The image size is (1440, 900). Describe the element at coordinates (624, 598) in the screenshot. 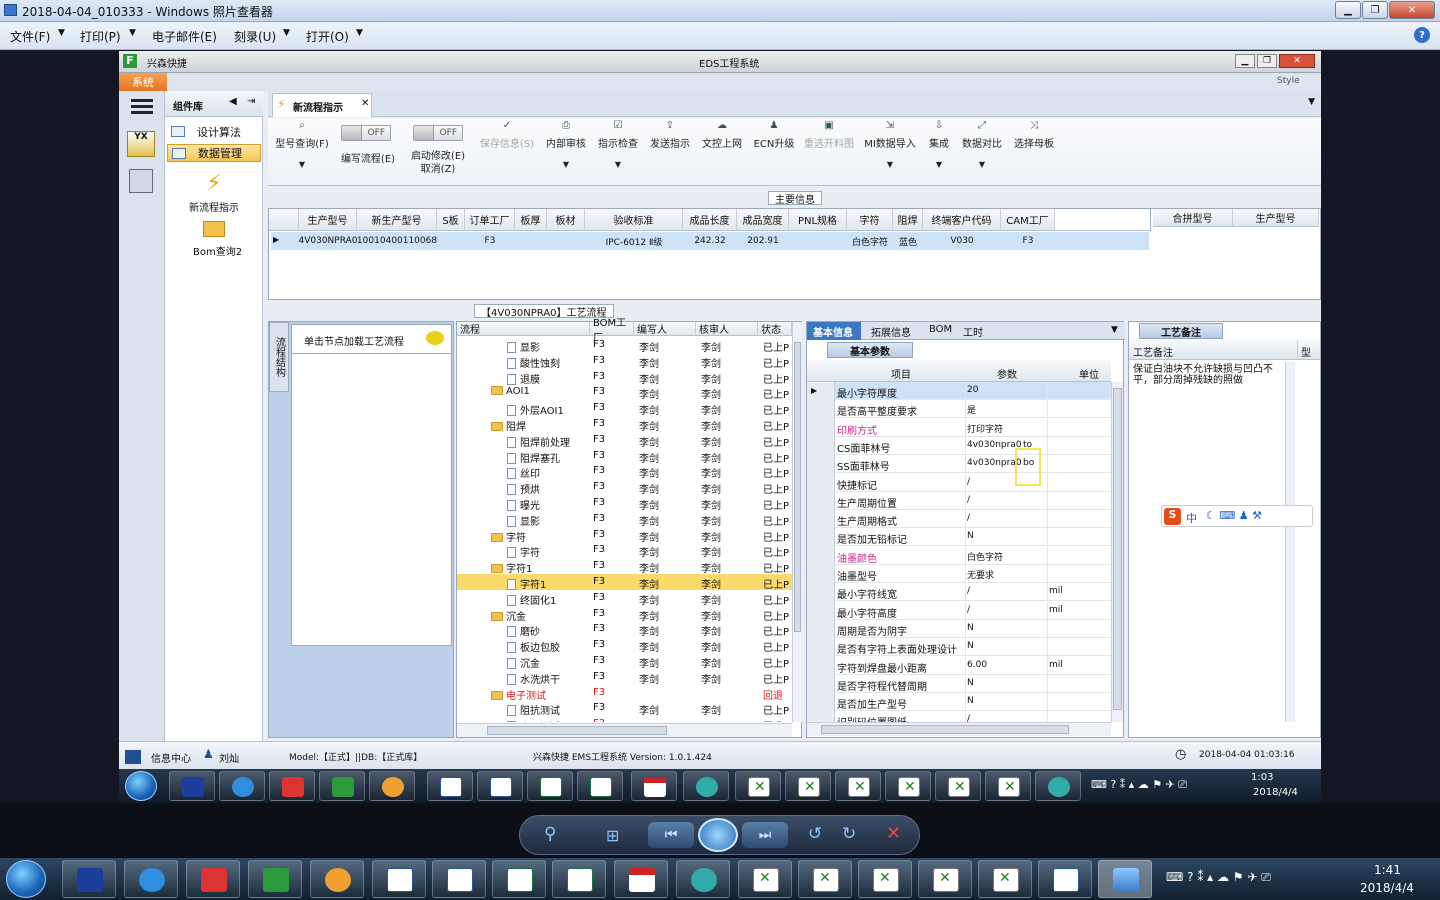

I see `tree-row: 终固化1 F3 李剑 李剑 已上P` at that location.